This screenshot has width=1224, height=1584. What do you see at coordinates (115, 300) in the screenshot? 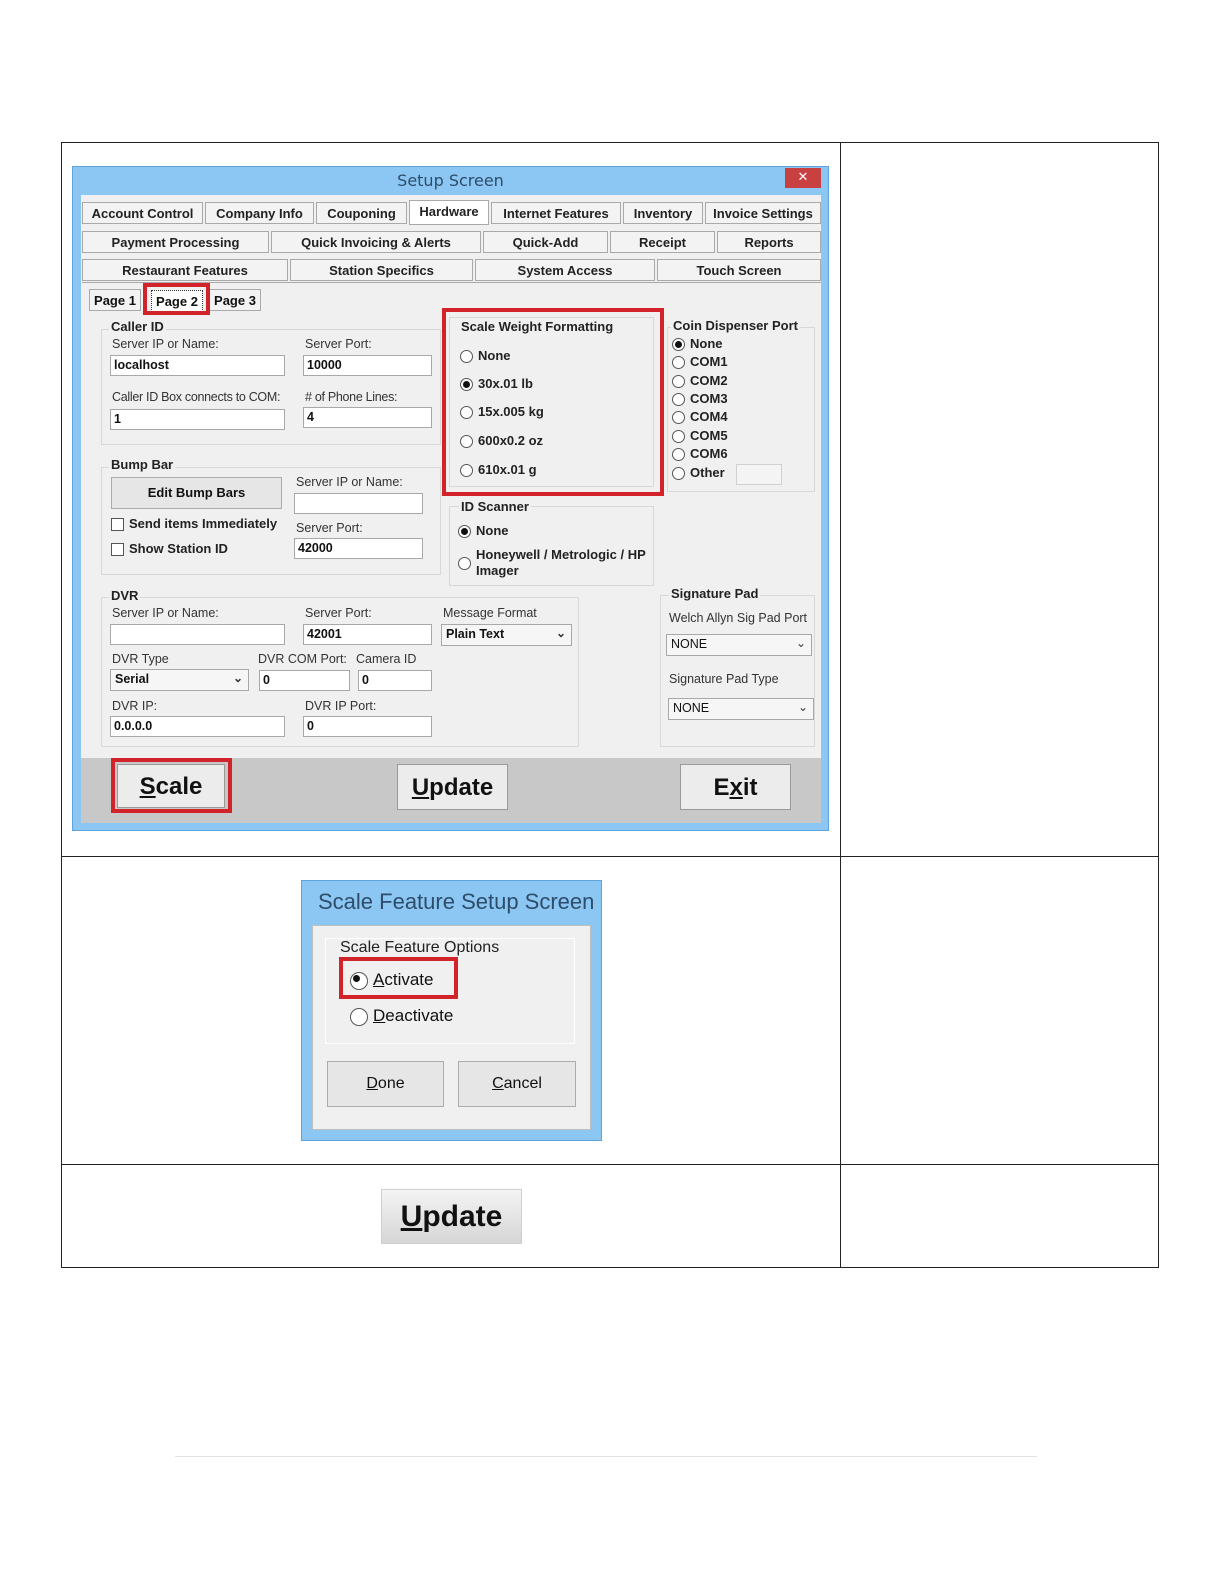
I see `tab-page-1: Page 1` at bounding box center [115, 300].